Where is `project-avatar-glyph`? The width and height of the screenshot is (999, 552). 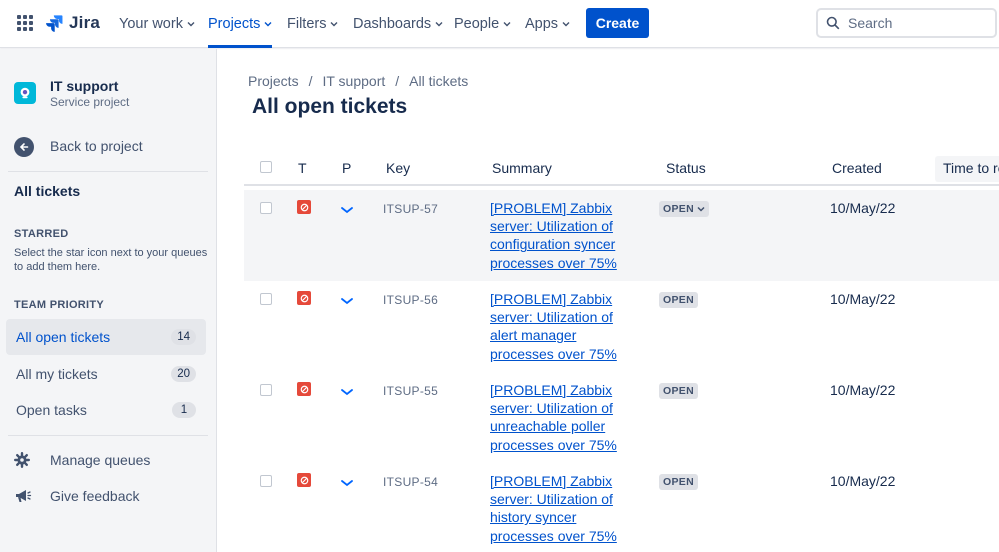
project-avatar-glyph is located at coordinates (25, 93).